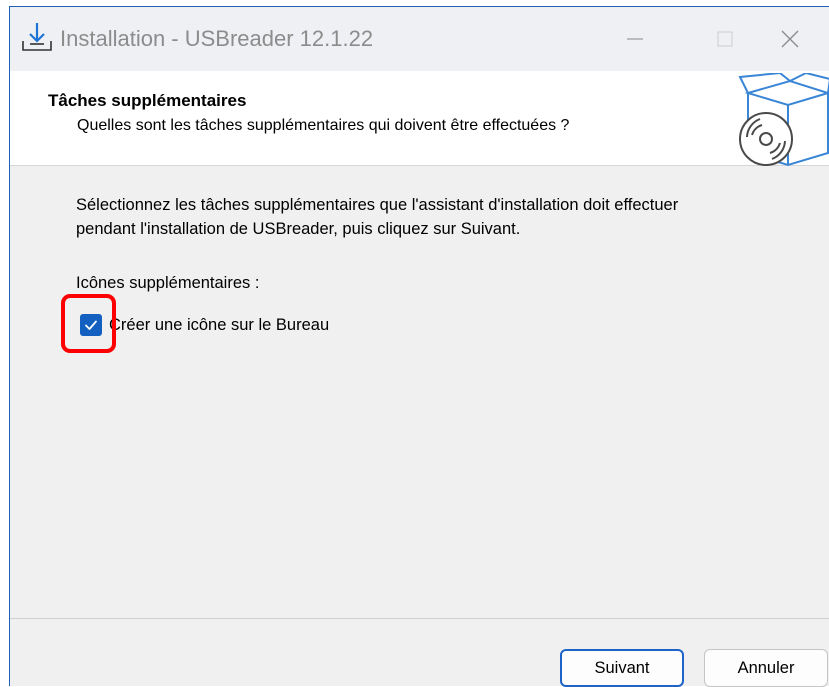 The image size is (829, 687). What do you see at coordinates (419, 39) in the screenshot?
I see `title-bar: Installation - USBreader 12.1.22` at bounding box center [419, 39].